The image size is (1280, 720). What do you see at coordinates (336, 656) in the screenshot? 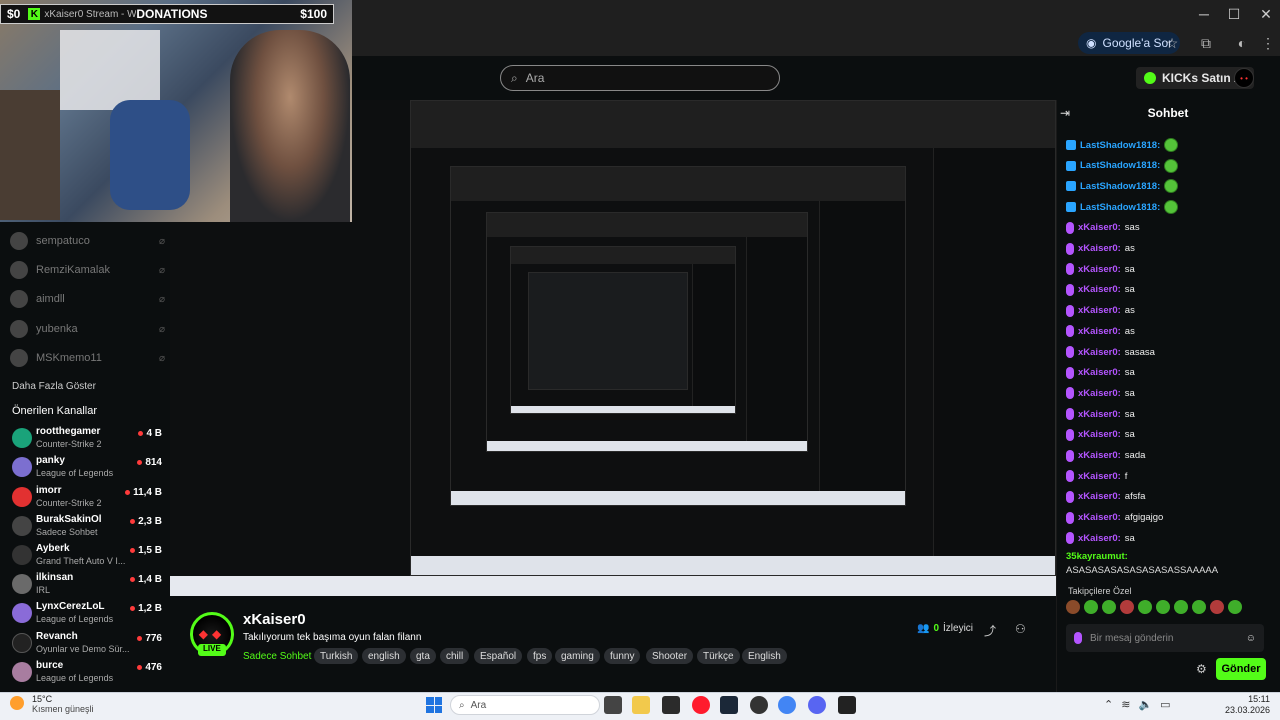
I see `stream-tag: Turkish` at bounding box center [336, 656].